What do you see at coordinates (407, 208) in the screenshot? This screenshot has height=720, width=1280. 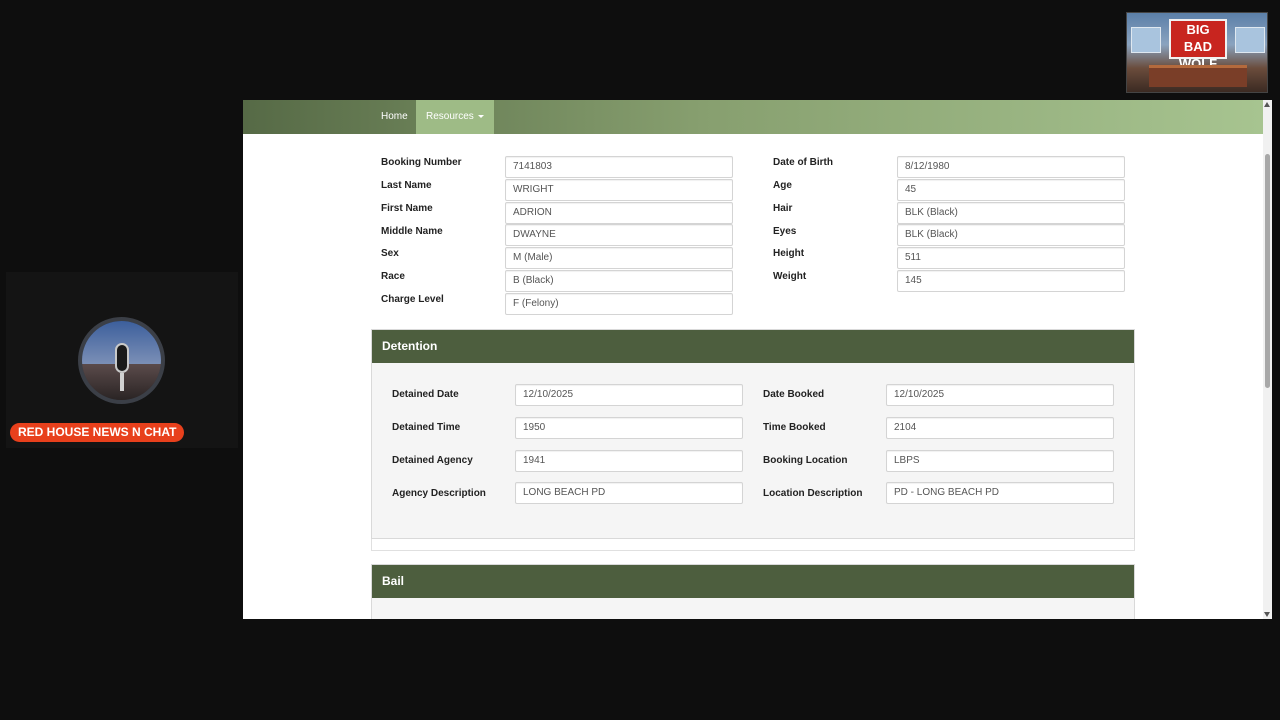 I see `first-name-label: First Name` at bounding box center [407, 208].